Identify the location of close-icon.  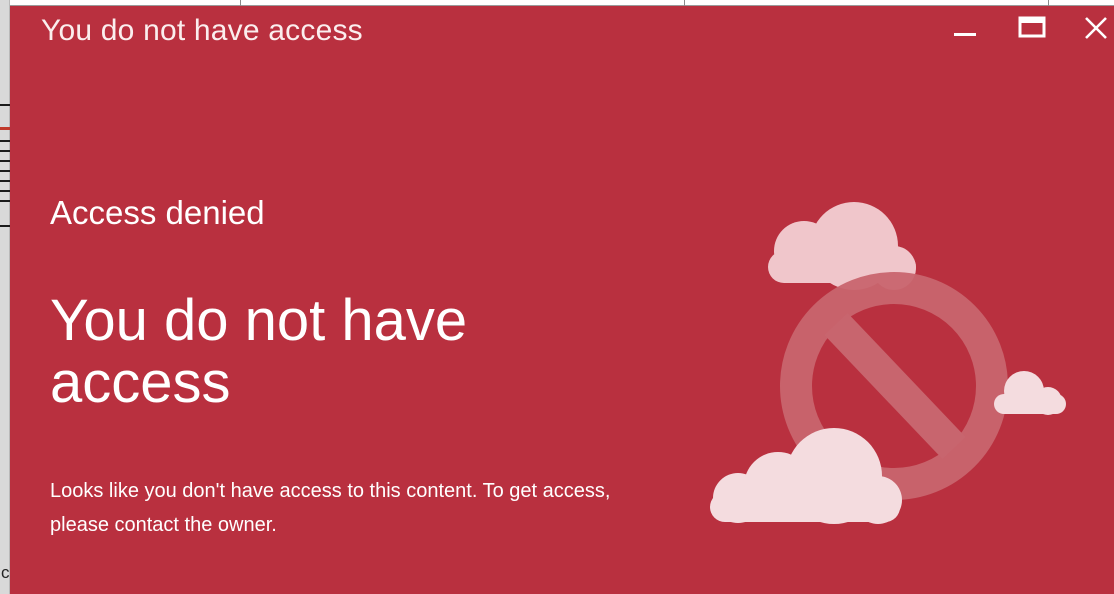
(1096, 28).